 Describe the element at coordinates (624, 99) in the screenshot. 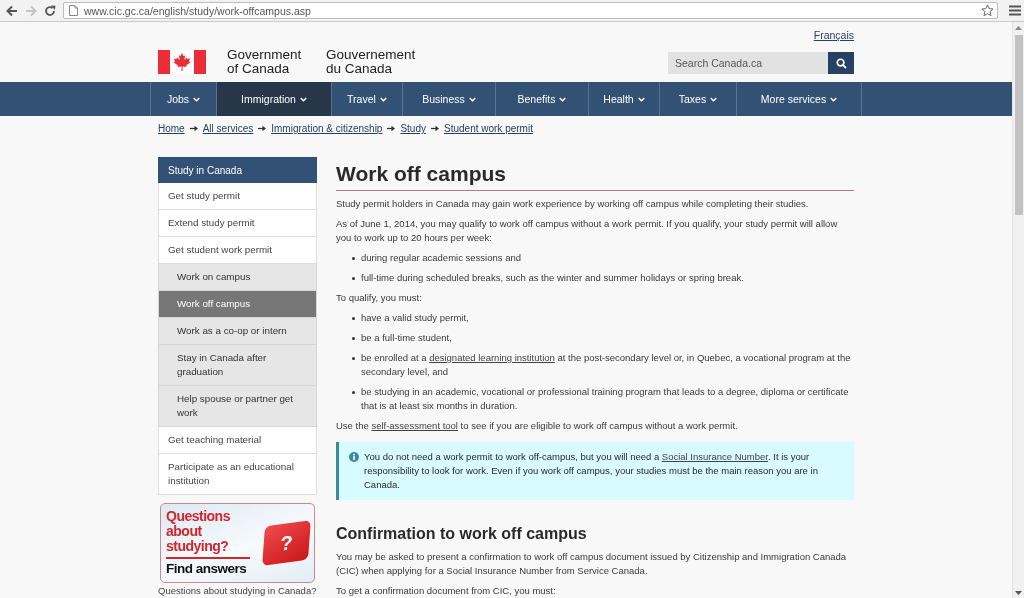

I see `menu-tab: Health` at that location.